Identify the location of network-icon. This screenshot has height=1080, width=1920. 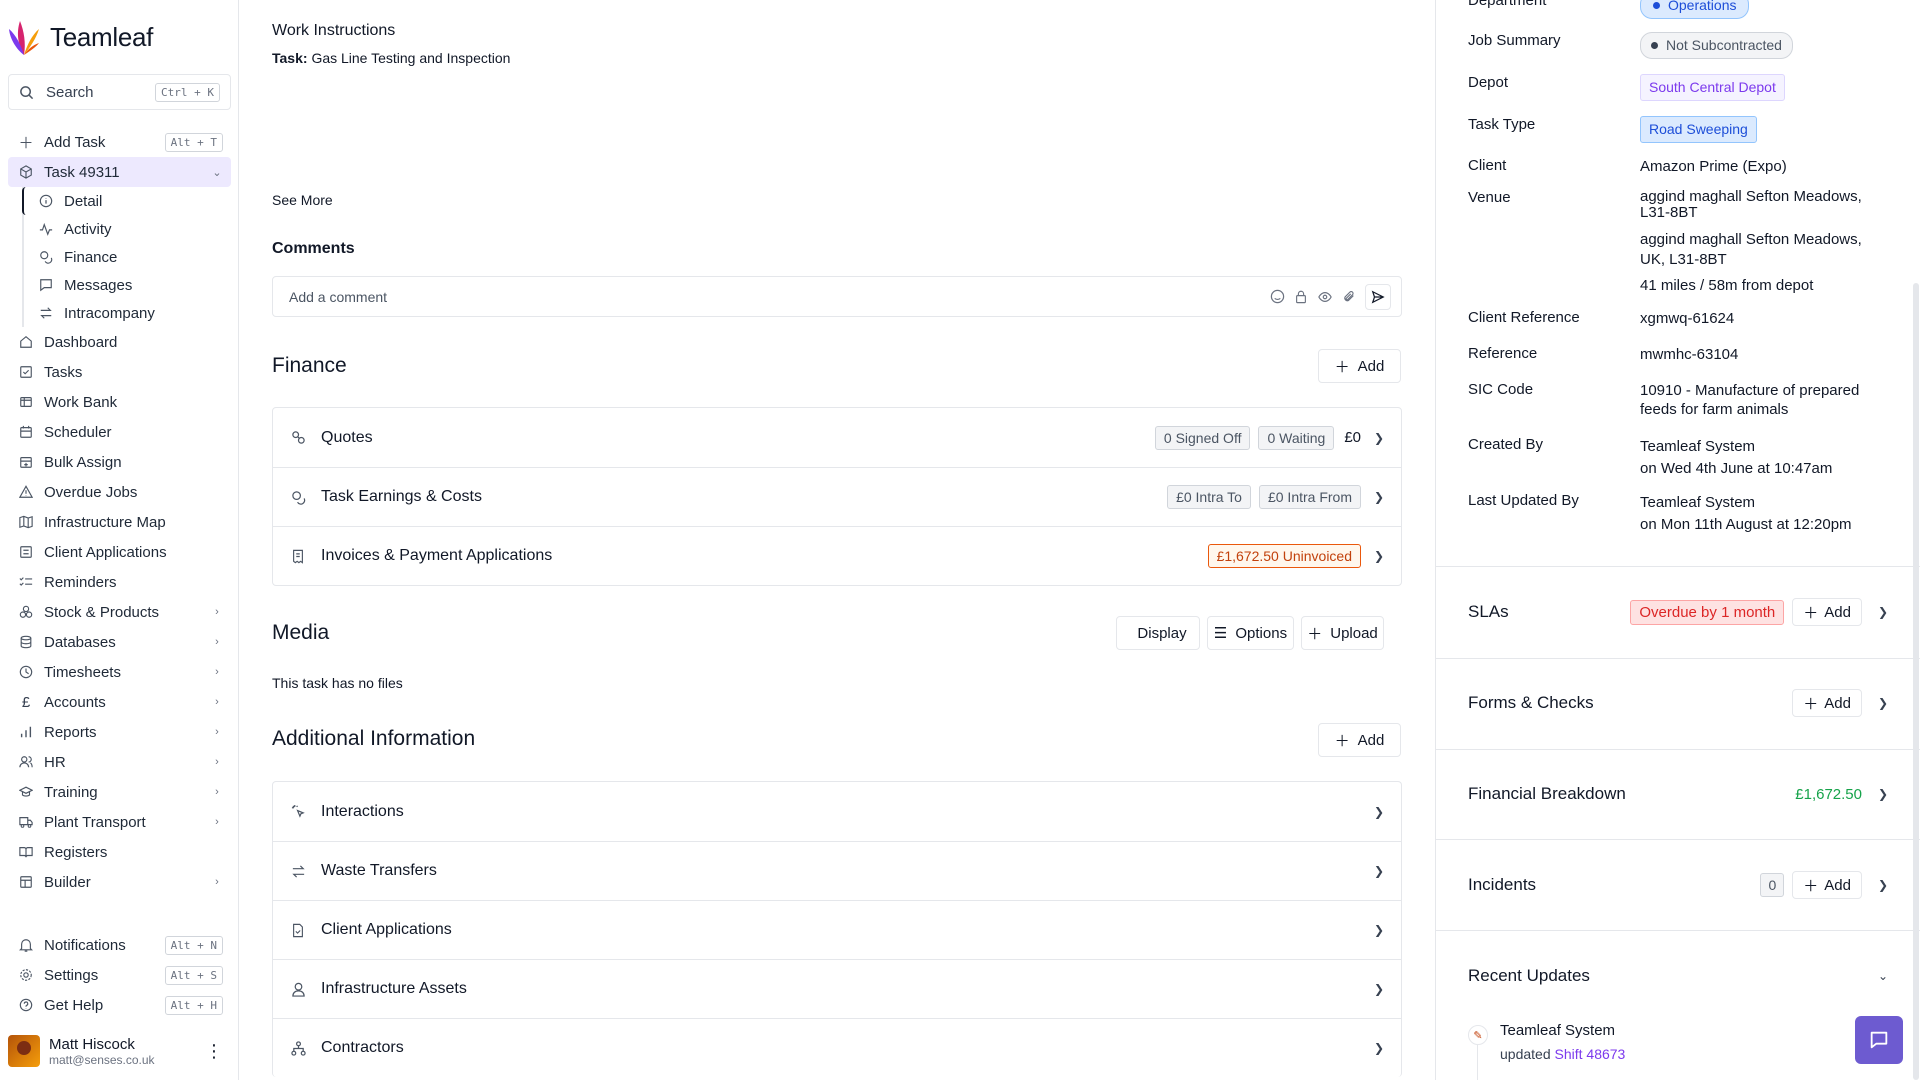
(298, 1048).